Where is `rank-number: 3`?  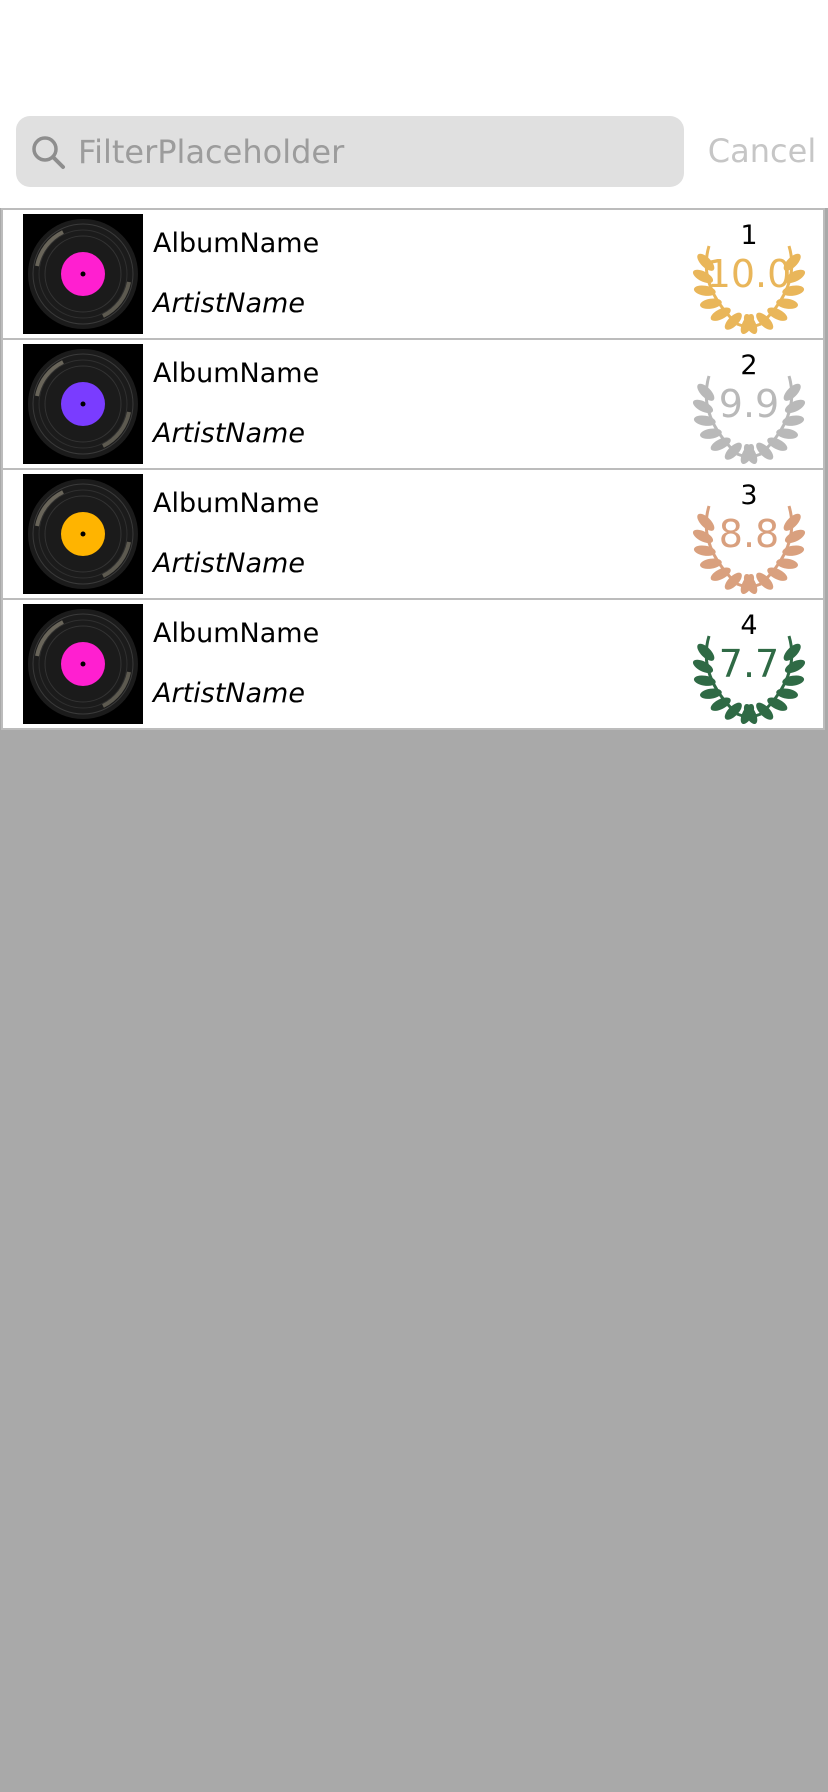 rank-number: 3 is located at coordinates (749, 495).